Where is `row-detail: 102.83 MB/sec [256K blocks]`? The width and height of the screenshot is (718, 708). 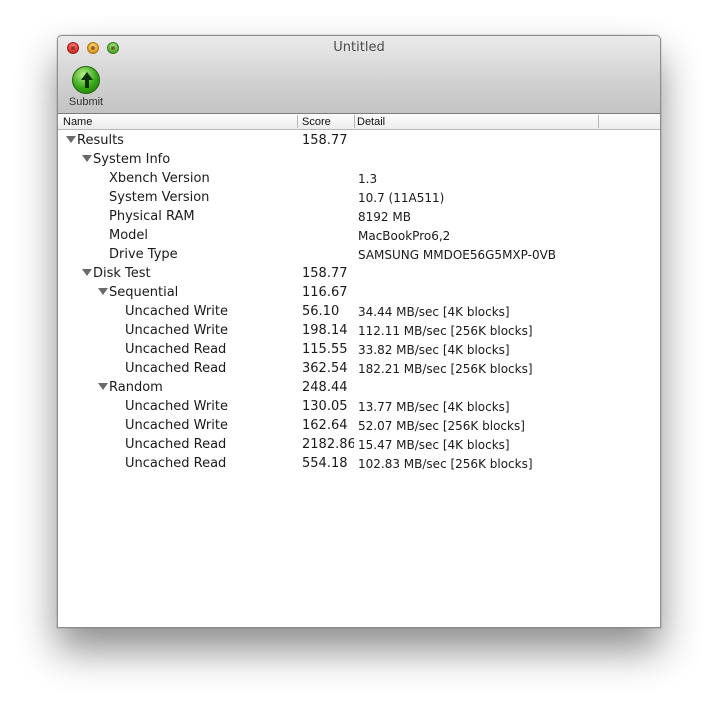
row-detail: 102.83 MB/sec [256K blocks] is located at coordinates (445, 464).